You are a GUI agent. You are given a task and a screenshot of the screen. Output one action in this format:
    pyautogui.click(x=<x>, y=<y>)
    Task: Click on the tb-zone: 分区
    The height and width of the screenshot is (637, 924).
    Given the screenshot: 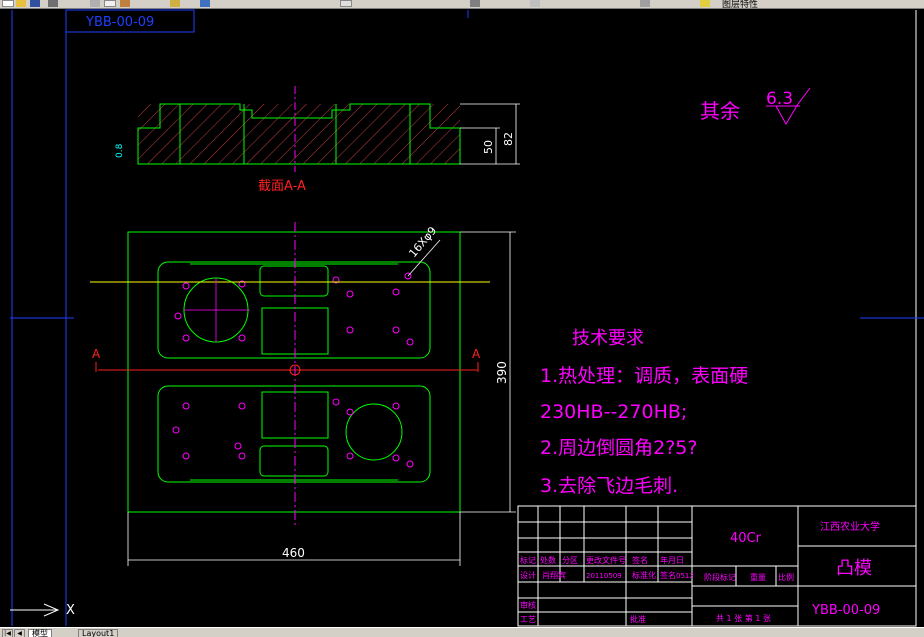 What is the action you would take?
    pyautogui.click(x=570, y=560)
    